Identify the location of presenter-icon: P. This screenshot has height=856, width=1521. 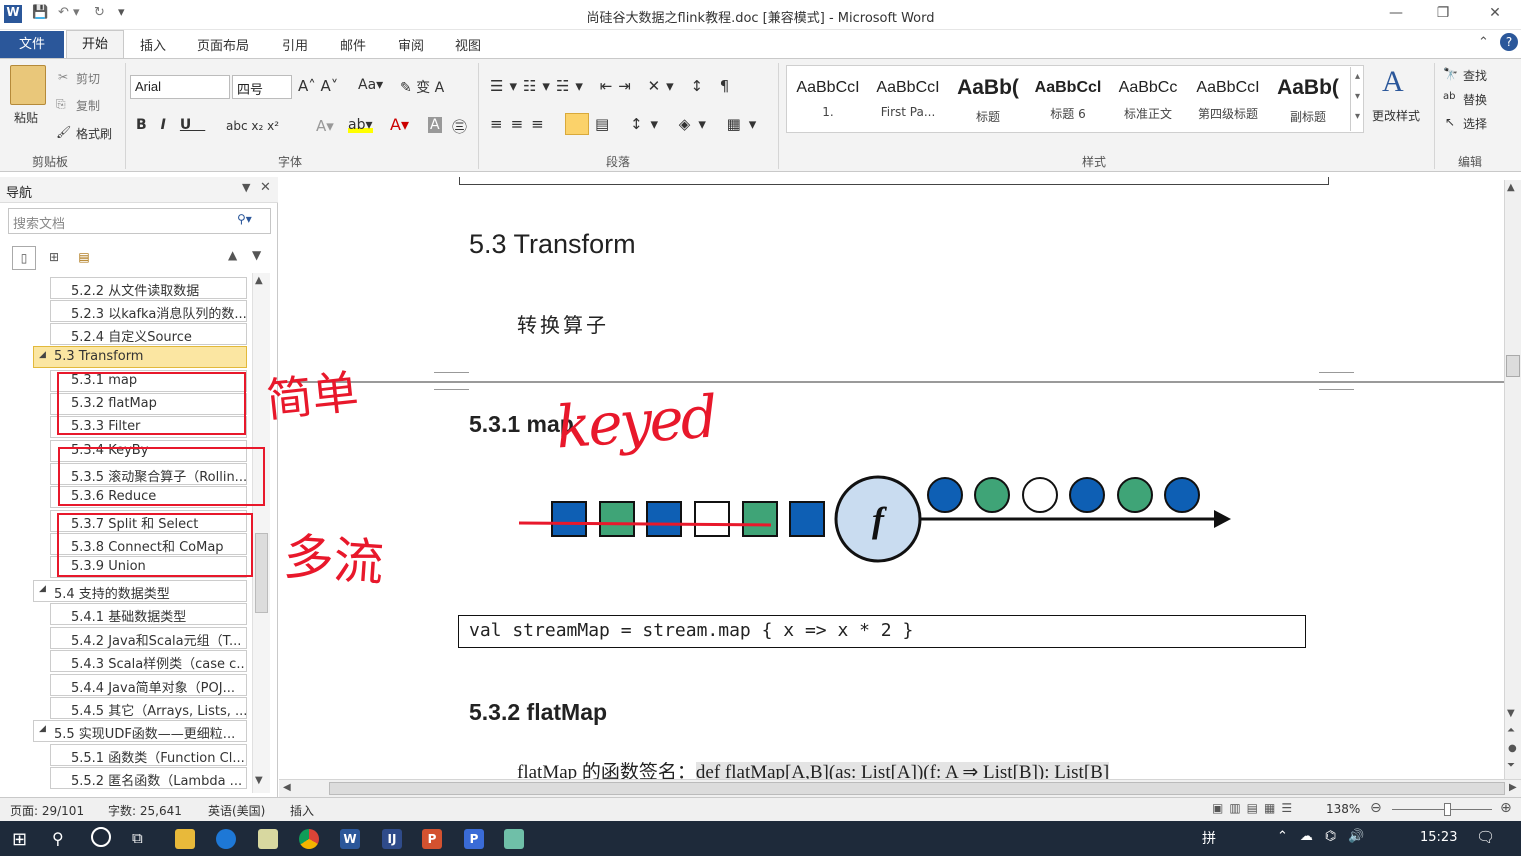
(474, 839).